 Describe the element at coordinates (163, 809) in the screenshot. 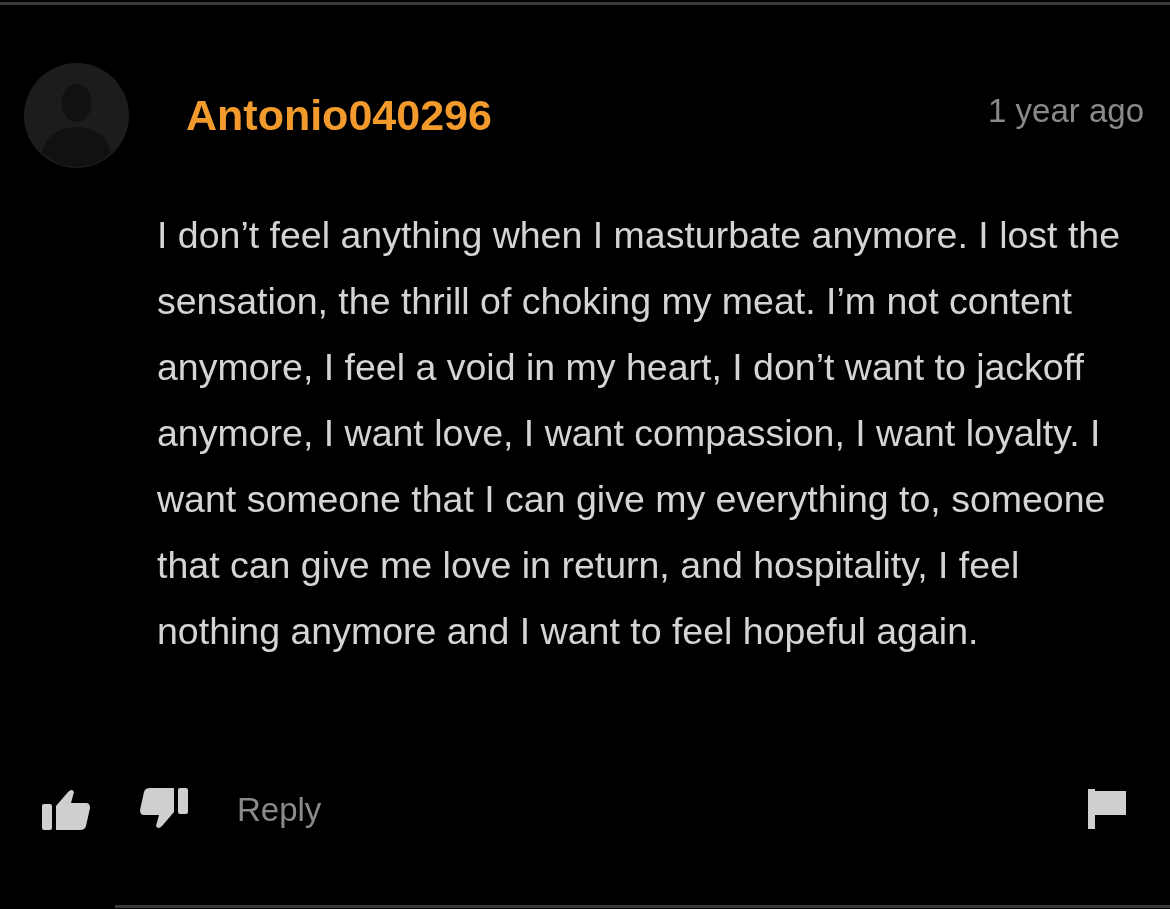

I see `thumbs-down-icon` at that location.